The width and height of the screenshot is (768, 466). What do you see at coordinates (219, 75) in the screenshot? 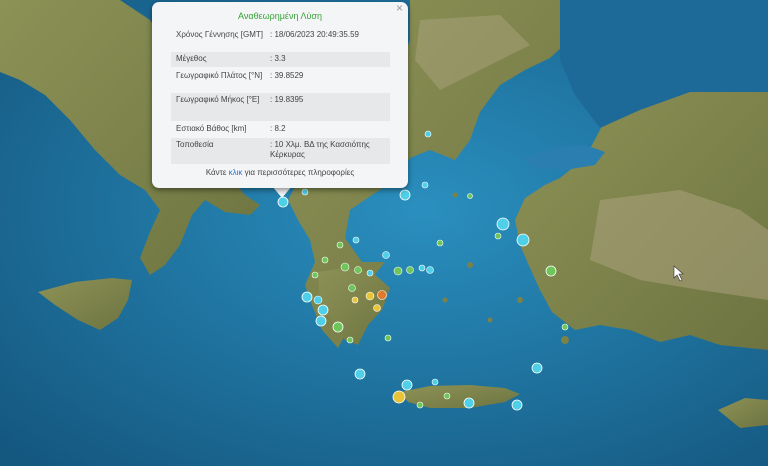
I see `latitude-label: Γεωγραφικό Πλάτος [°N]` at bounding box center [219, 75].